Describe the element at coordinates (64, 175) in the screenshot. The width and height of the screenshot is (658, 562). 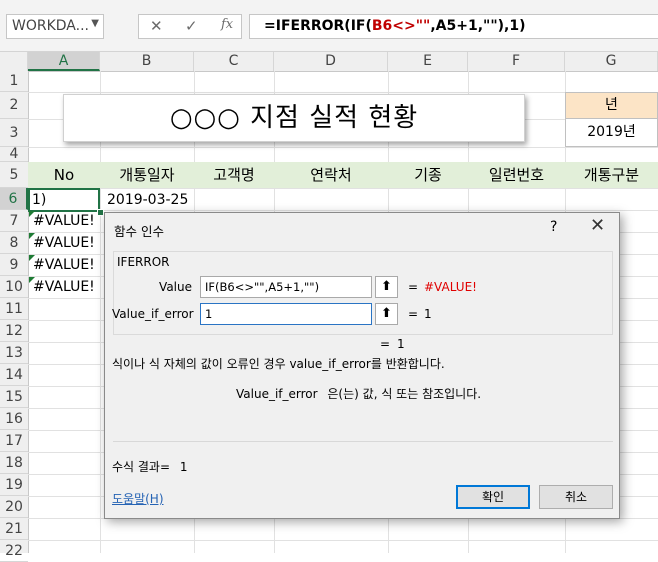
I see `header-no: No` at that location.